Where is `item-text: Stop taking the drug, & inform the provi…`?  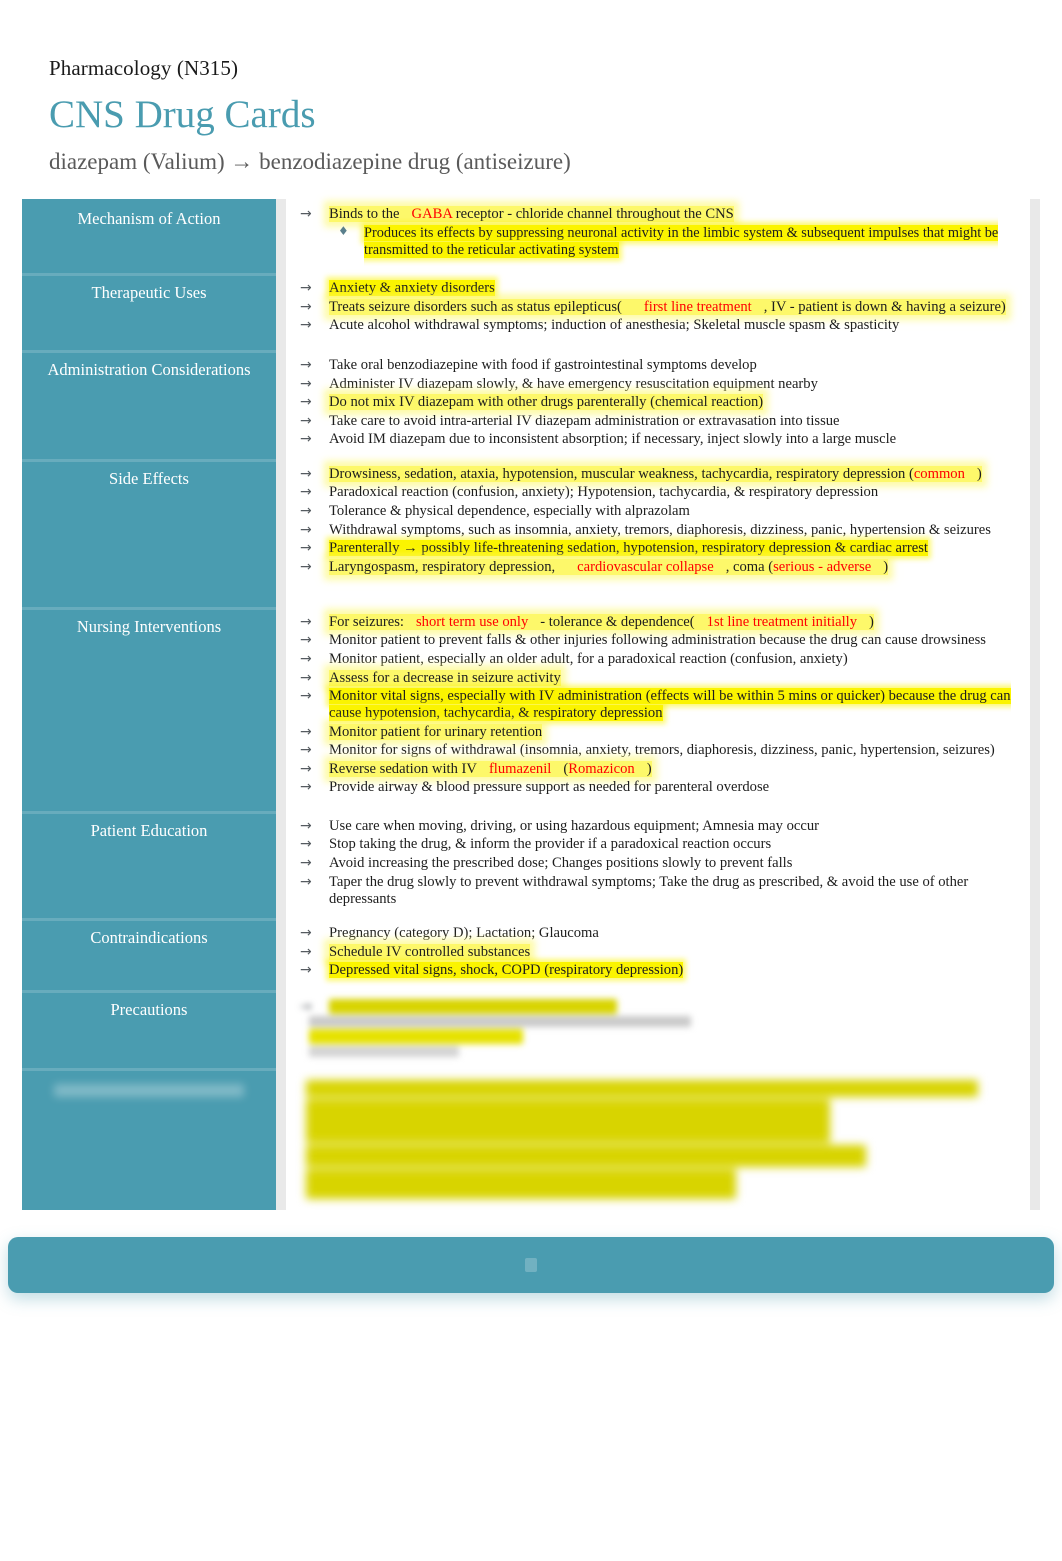
item-text: Stop taking the drug, & inform the provi… is located at coordinates (550, 844).